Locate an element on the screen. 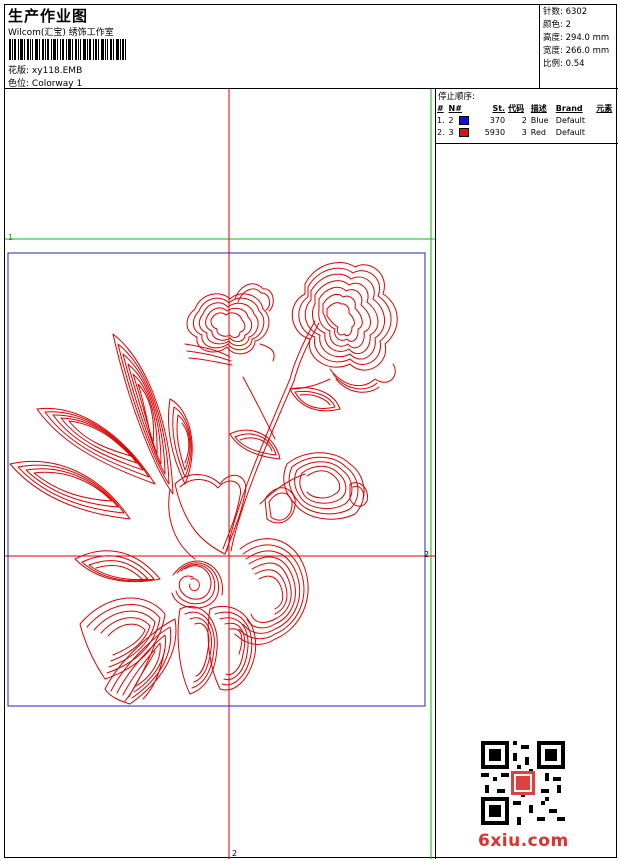  barcode is located at coordinates (67, 49).